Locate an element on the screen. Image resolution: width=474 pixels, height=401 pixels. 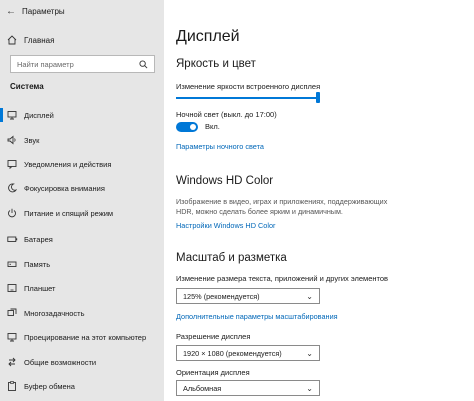
sidebar-item-notifications: Уведомления и действия is located at coordinates (82, 164).